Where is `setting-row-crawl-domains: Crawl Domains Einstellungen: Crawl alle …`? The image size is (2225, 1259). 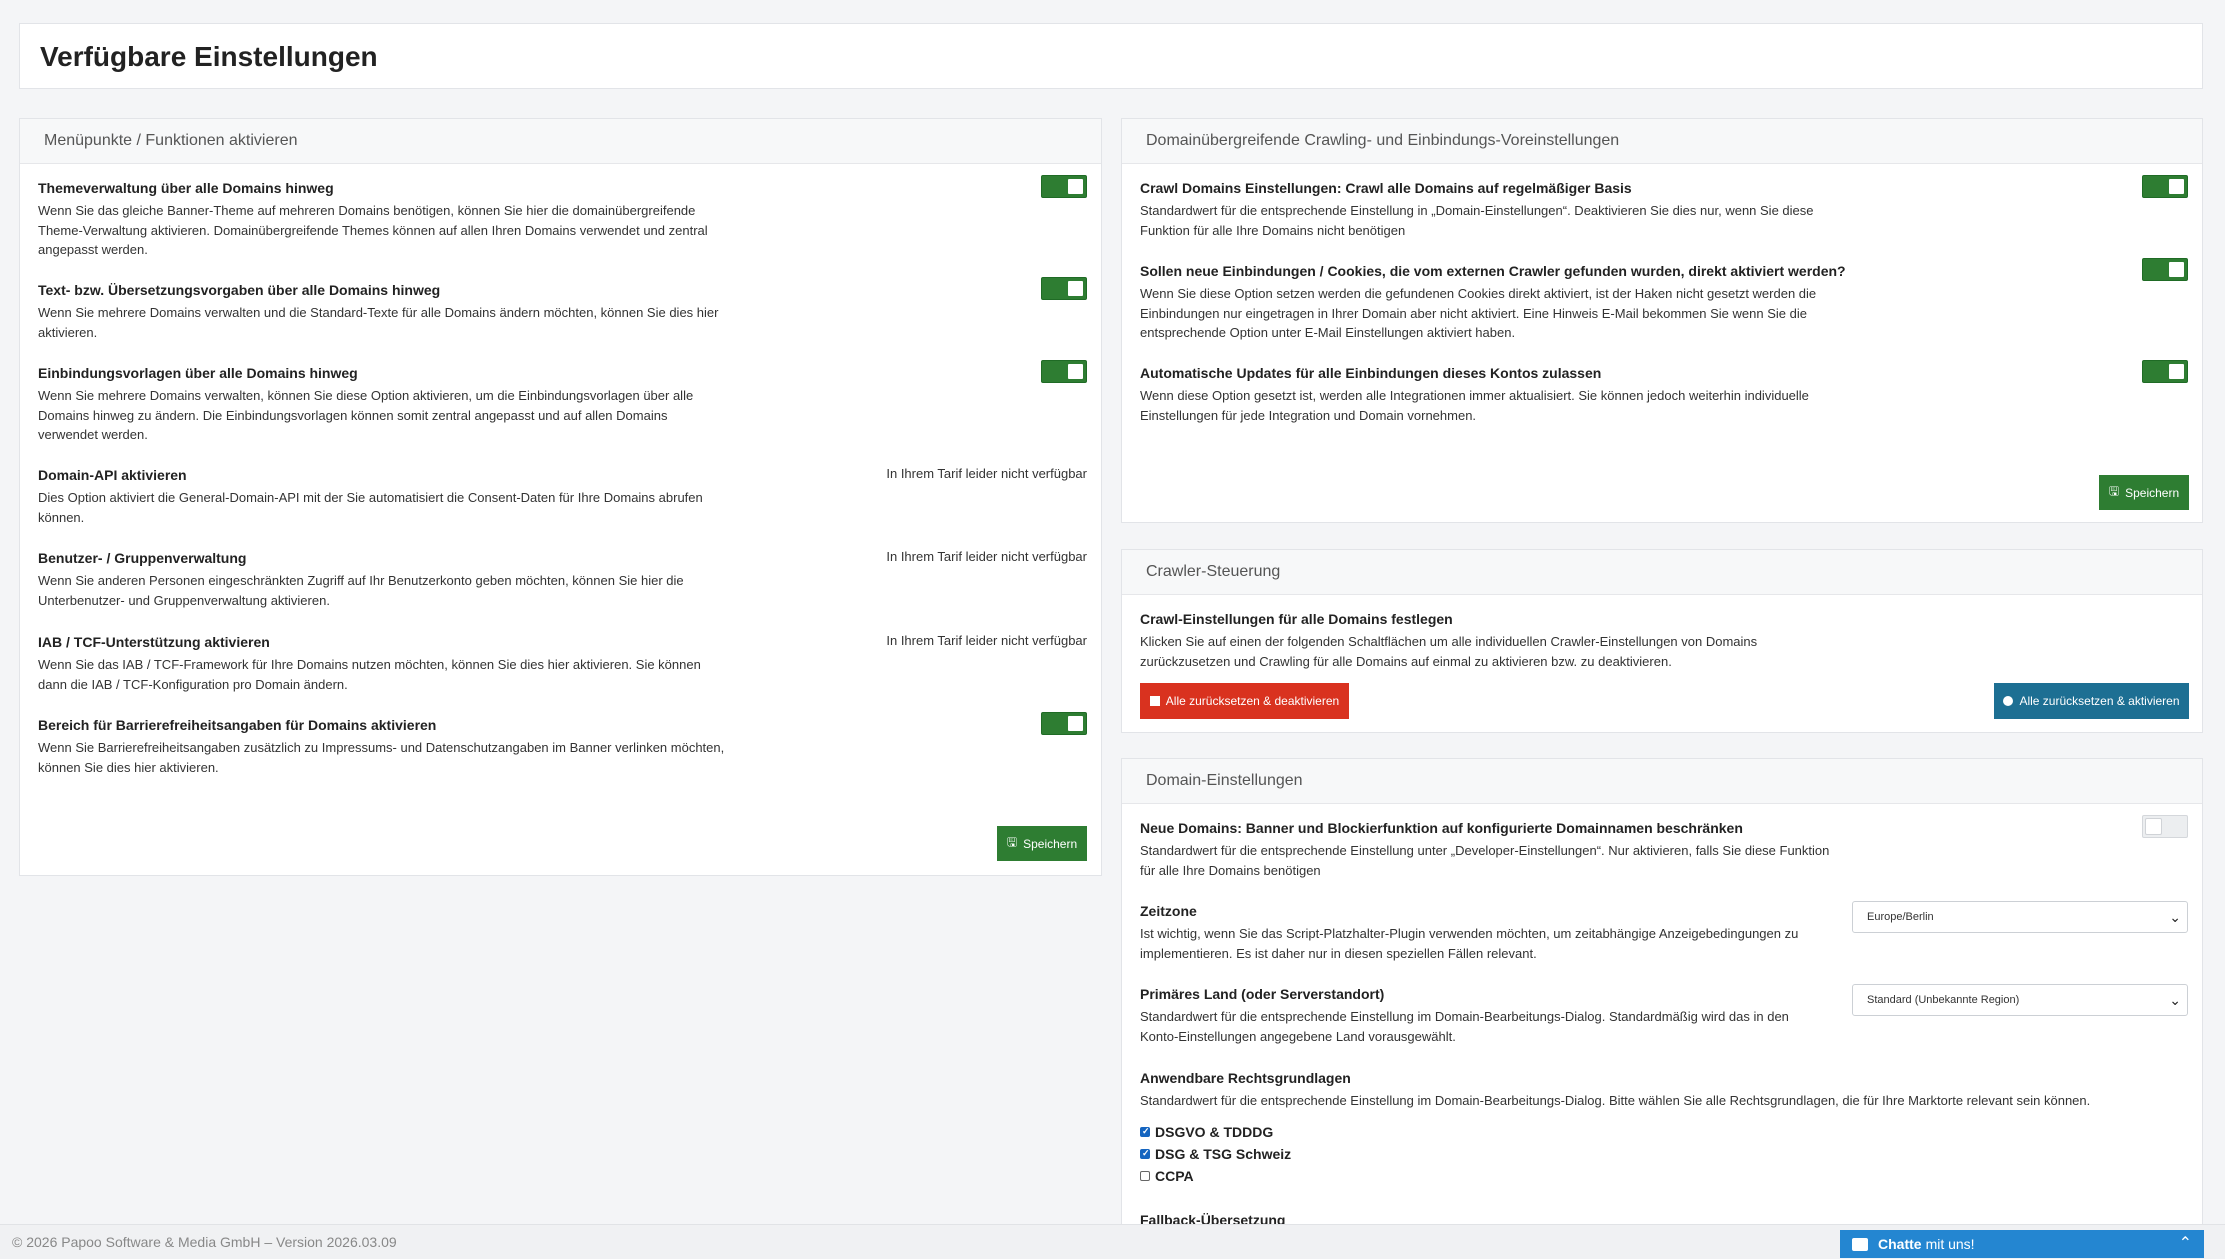 setting-row-crawl-domains: Crawl Domains Einstellungen: Crawl alle … is located at coordinates (1664, 207).